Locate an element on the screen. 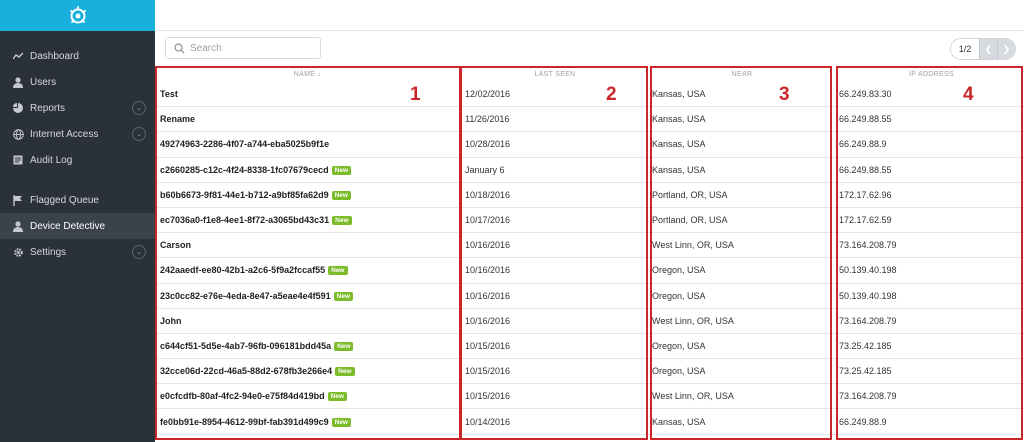  sidebar-item-flagged-queue: Flagged Queue is located at coordinates (77, 200).